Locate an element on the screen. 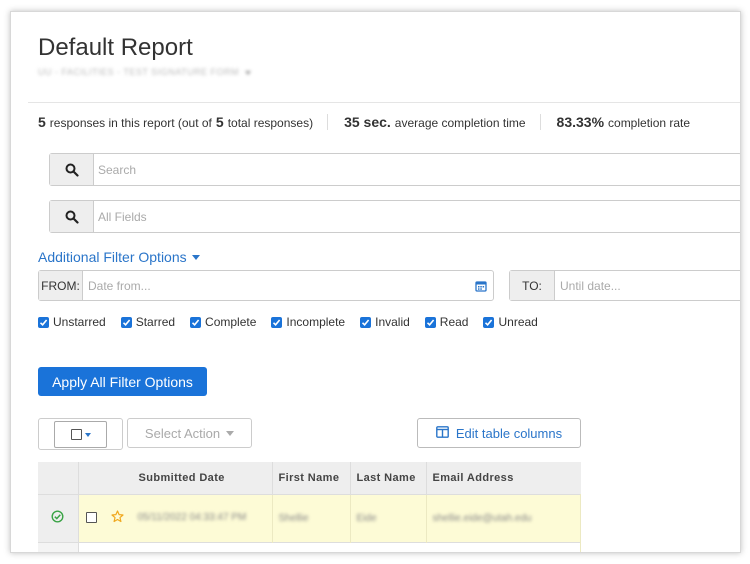 The height and width of the screenshot is (564, 750). additional-filter-options-link: Additional Filter Options is located at coordinates (119, 257).